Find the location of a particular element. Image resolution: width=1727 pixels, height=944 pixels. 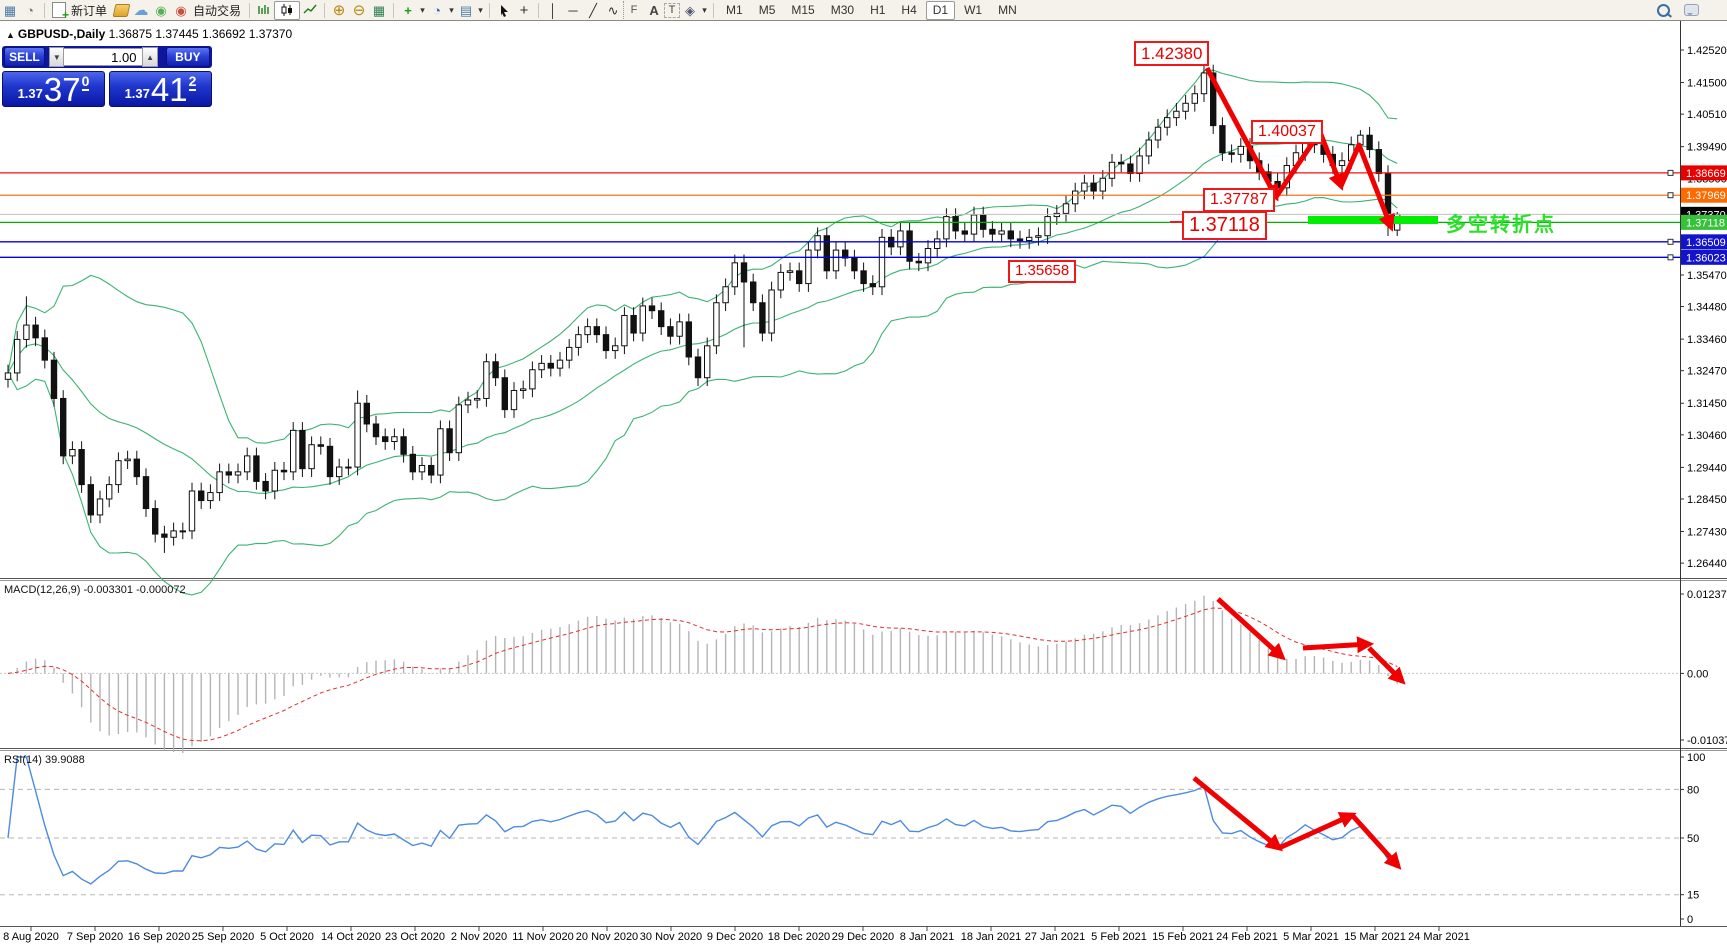

time-axis-label: 5 Mar 2021 is located at coordinates (1311, 937).